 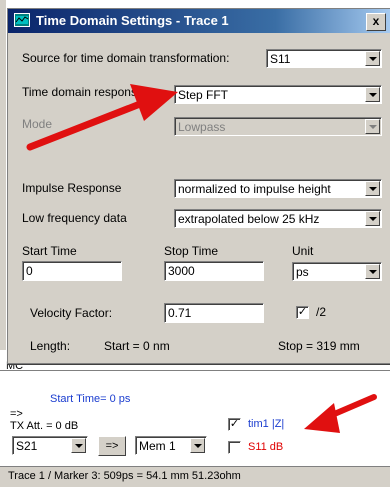 What do you see at coordinates (324, 58) in the screenshot?
I see `source-select: S11` at bounding box center [324, 58].